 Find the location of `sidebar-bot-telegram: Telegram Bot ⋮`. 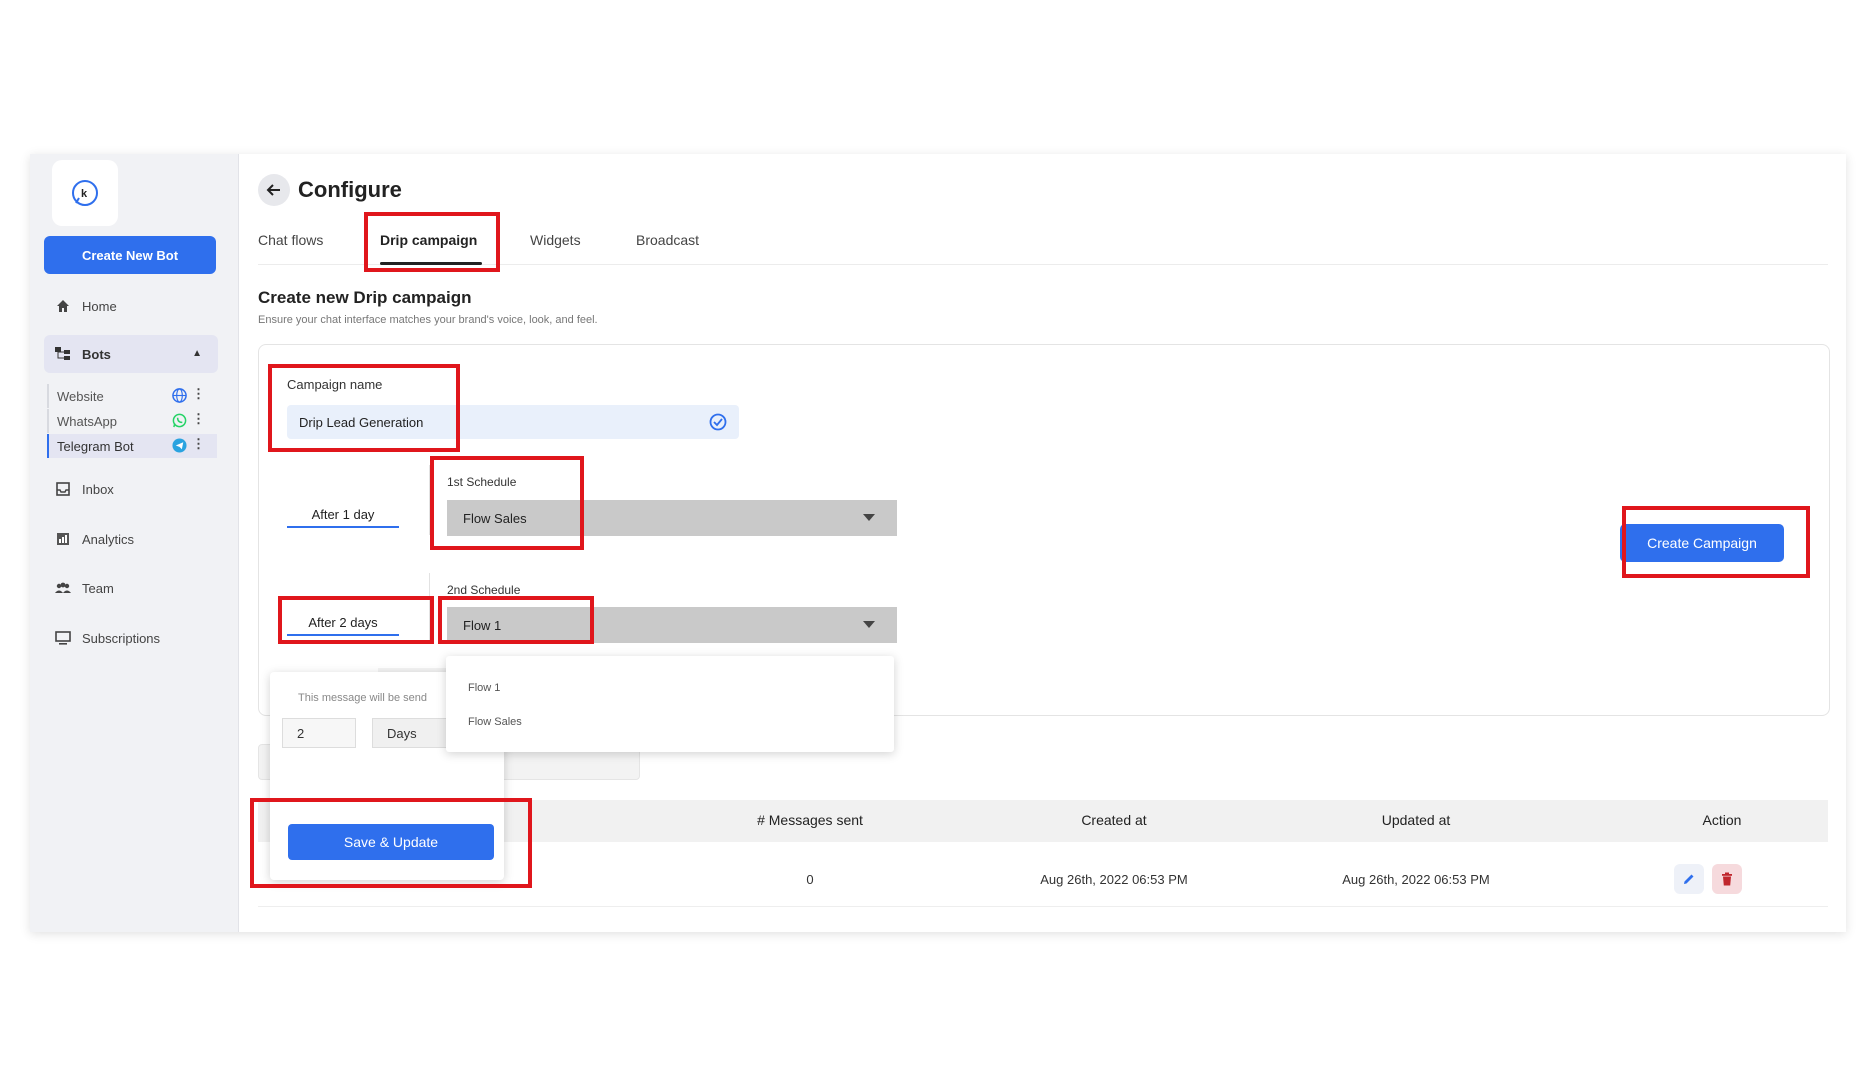

sidebar-bot-telegram: Telegram Bot ⋮ is located at coordinates (132, 446).